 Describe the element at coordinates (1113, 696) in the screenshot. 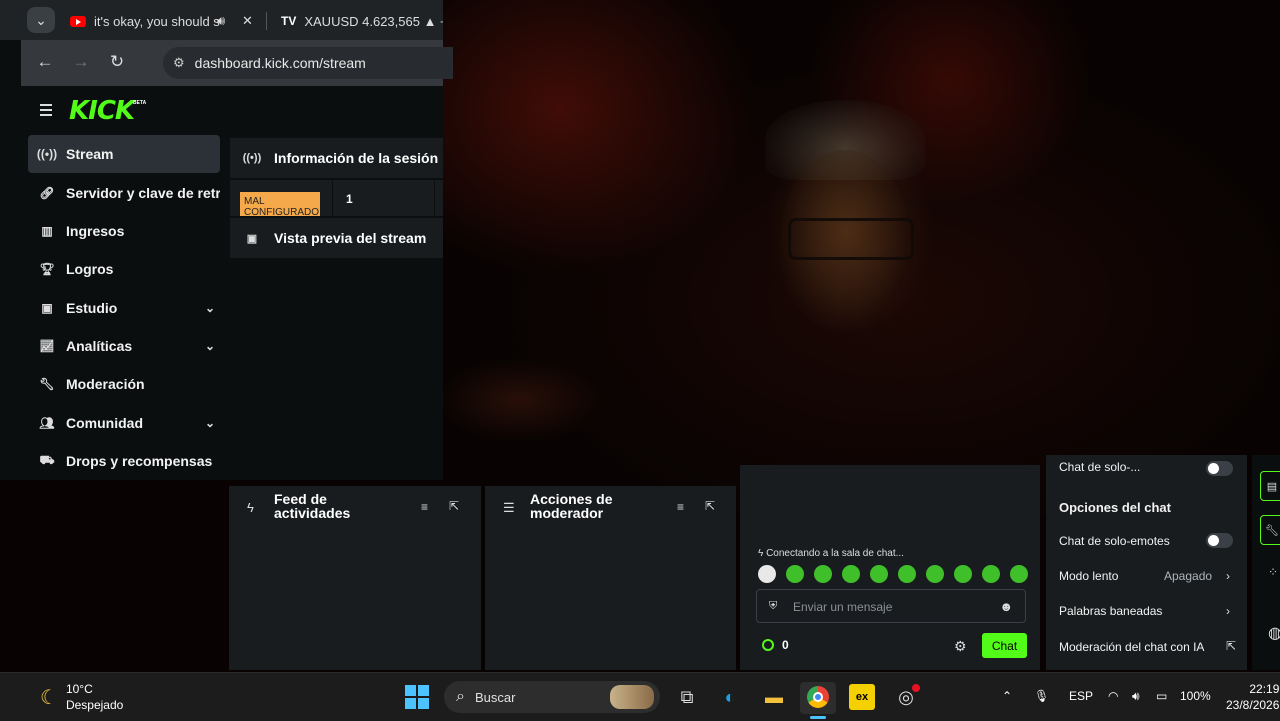

I see `wifi-icon: ◠` at that location.